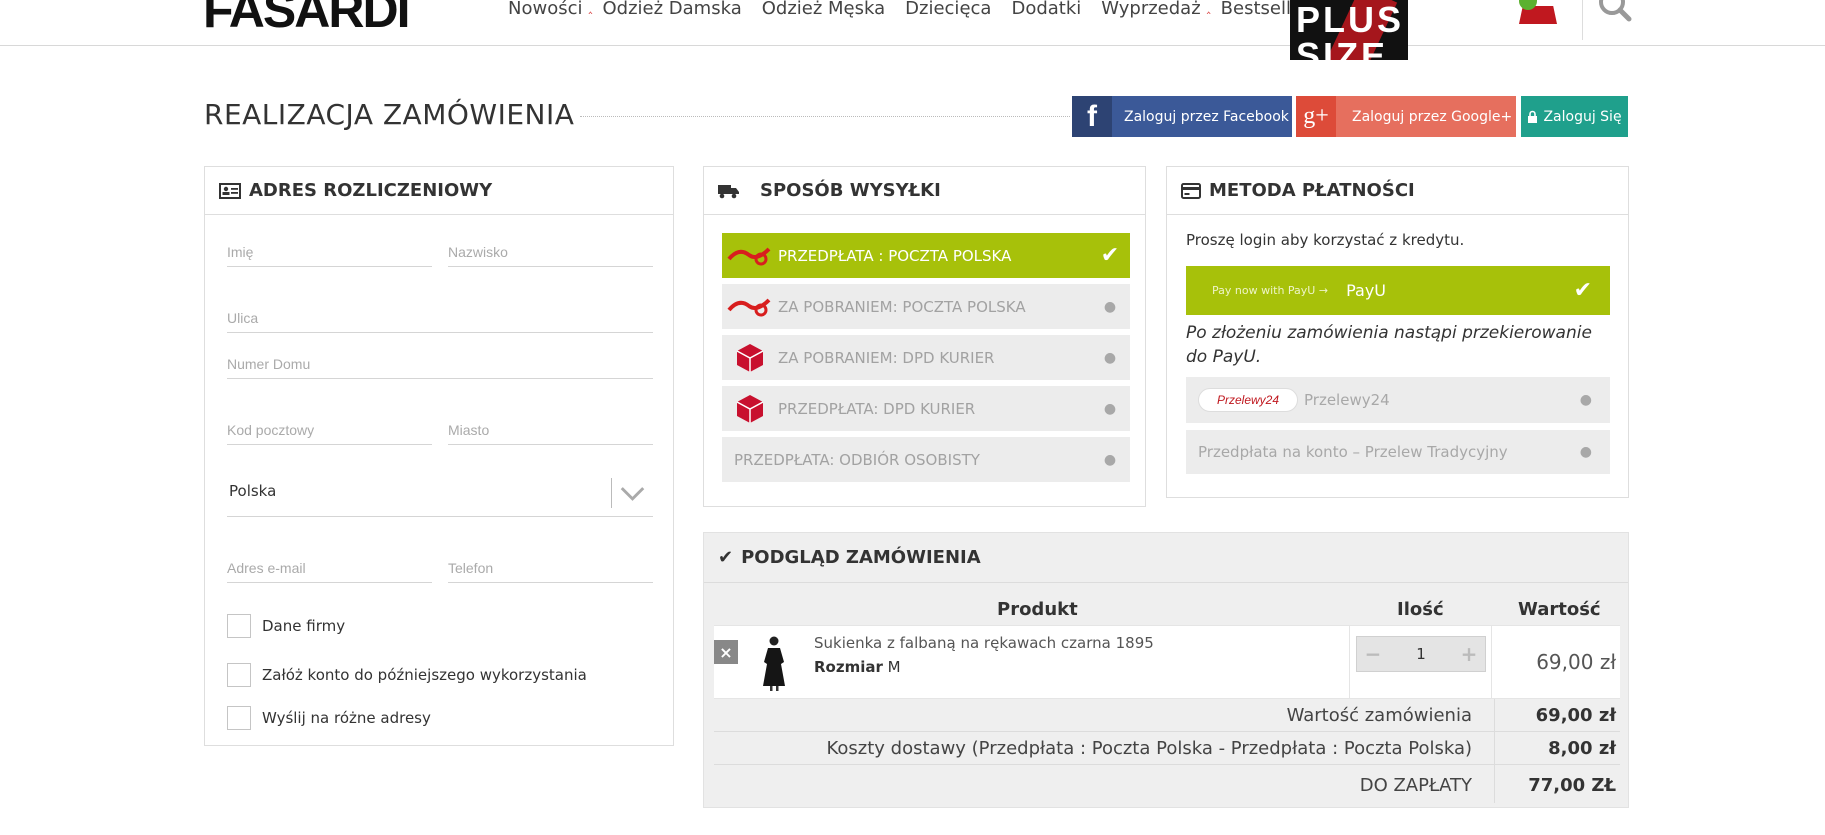 The width and height of the screenshot is (1825, 835). Describe the element at coordinates (1353, 452) in the screenshot. I see `payment-option-label: Przedpłata na konto – Przelew Tradycyjny` at that location.